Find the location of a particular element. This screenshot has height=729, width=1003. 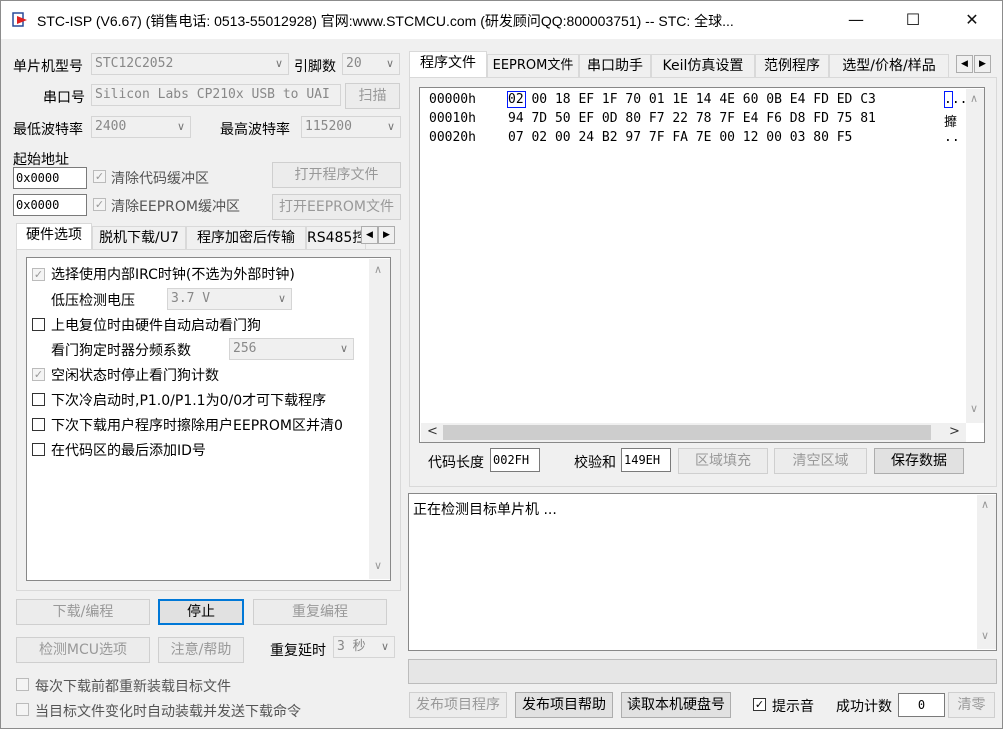

reload-checkbox is located at coordinates (22, 684).